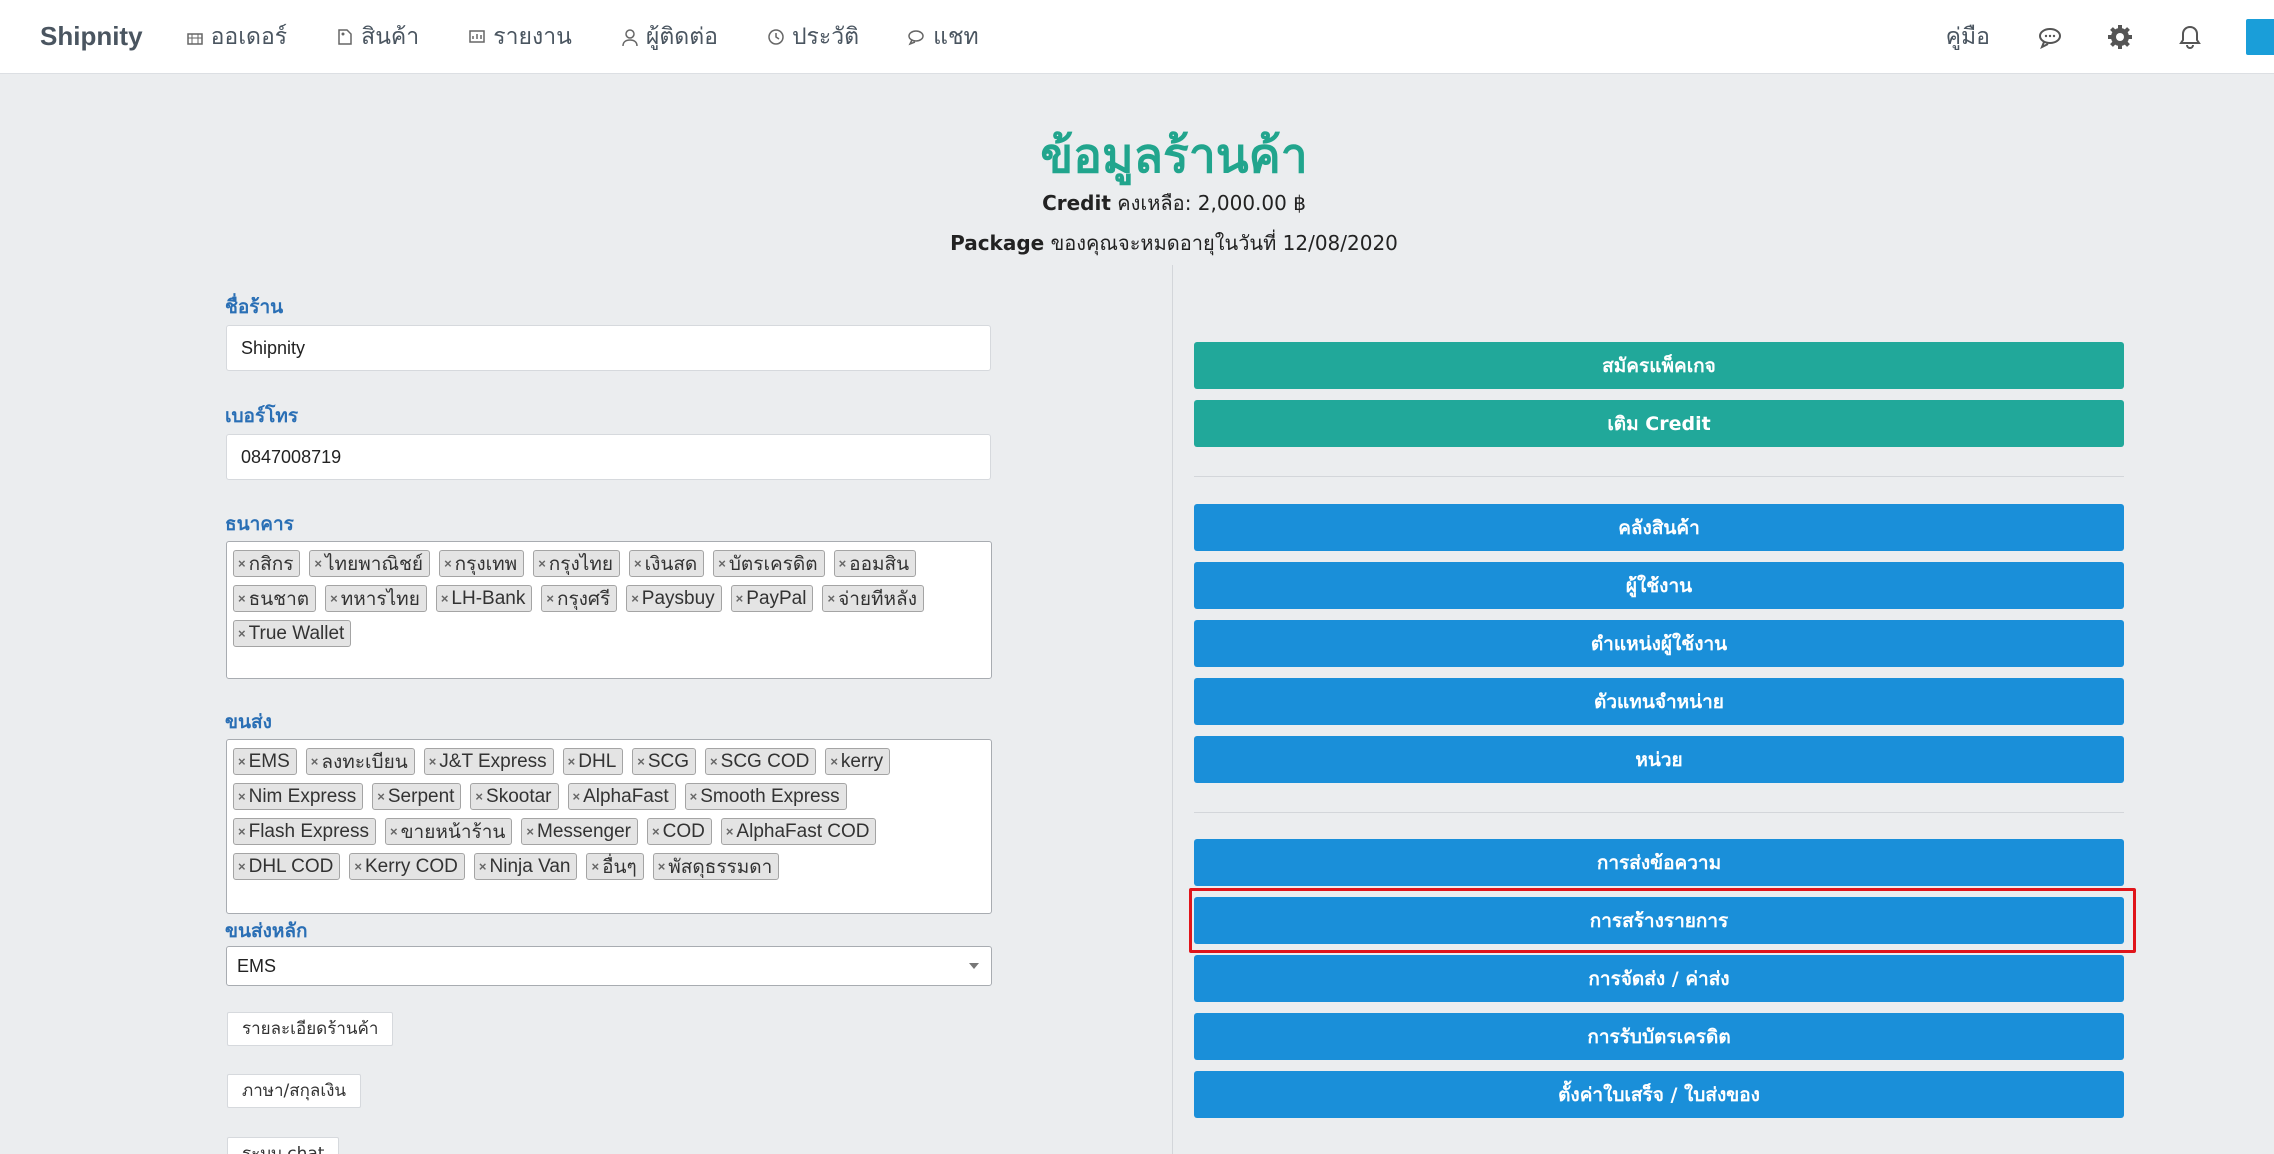  I want to click on nav-item-orders: ออเดอร์, so click(236, 37).